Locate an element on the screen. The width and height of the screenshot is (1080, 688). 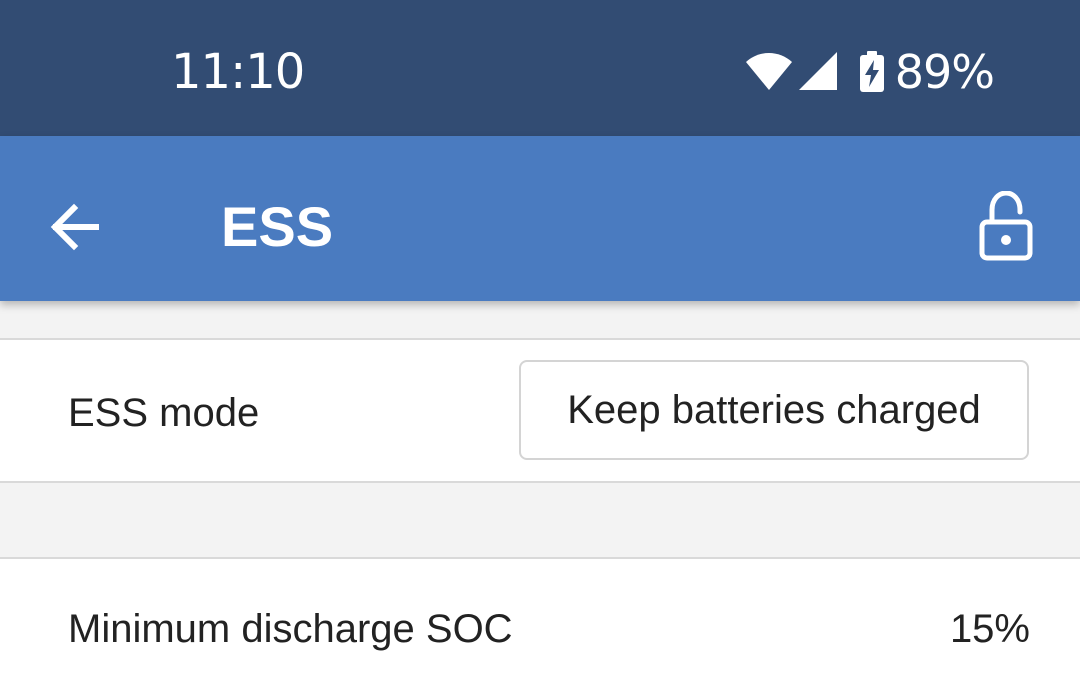
battery-percent: 89% is located at coordinates (944, 72).